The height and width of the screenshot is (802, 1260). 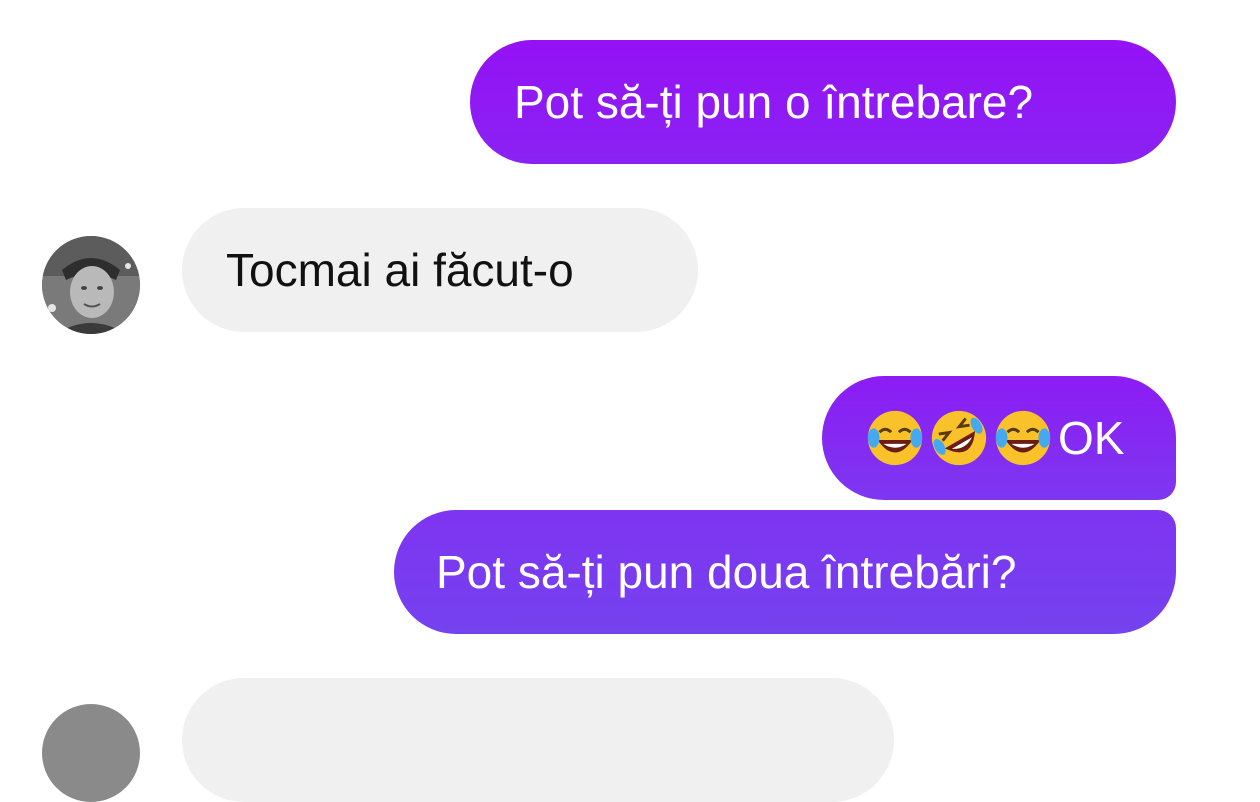 I want to click on outgoing-message-bubble: Pot să-ți pun o întrebare?, so click(x=823, y=102).